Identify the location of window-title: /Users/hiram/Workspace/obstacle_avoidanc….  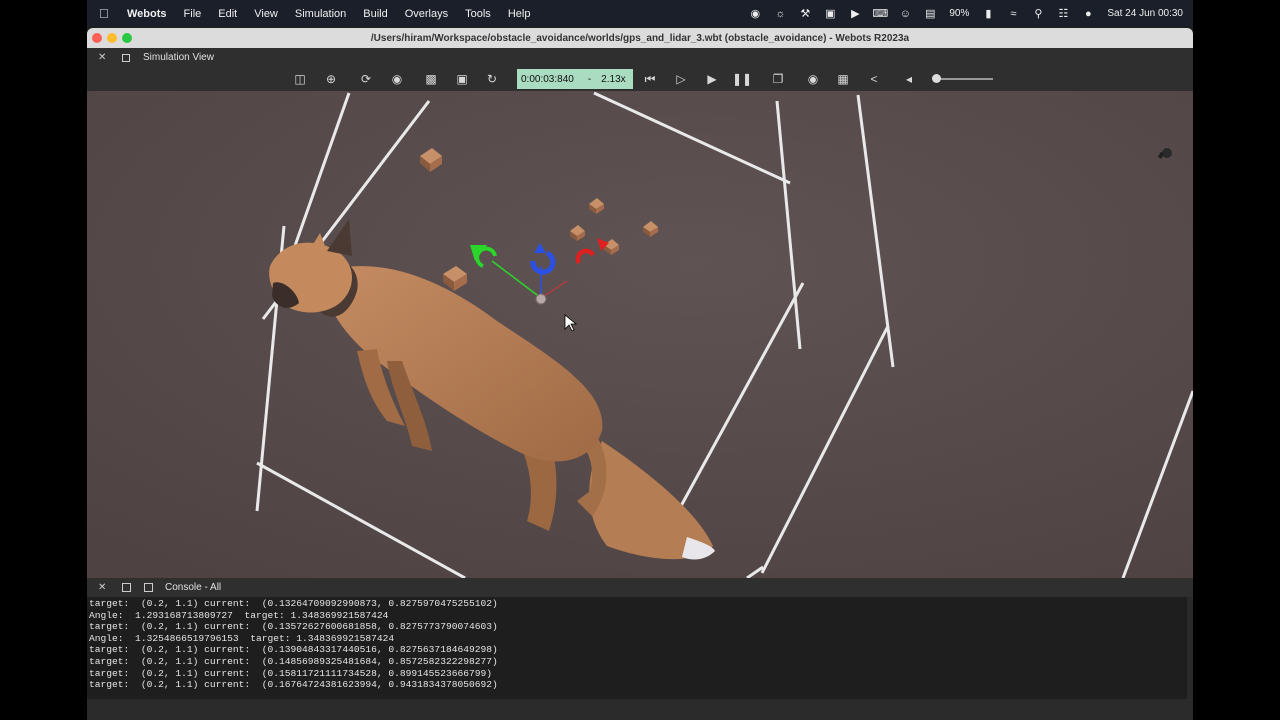
(640, 38).